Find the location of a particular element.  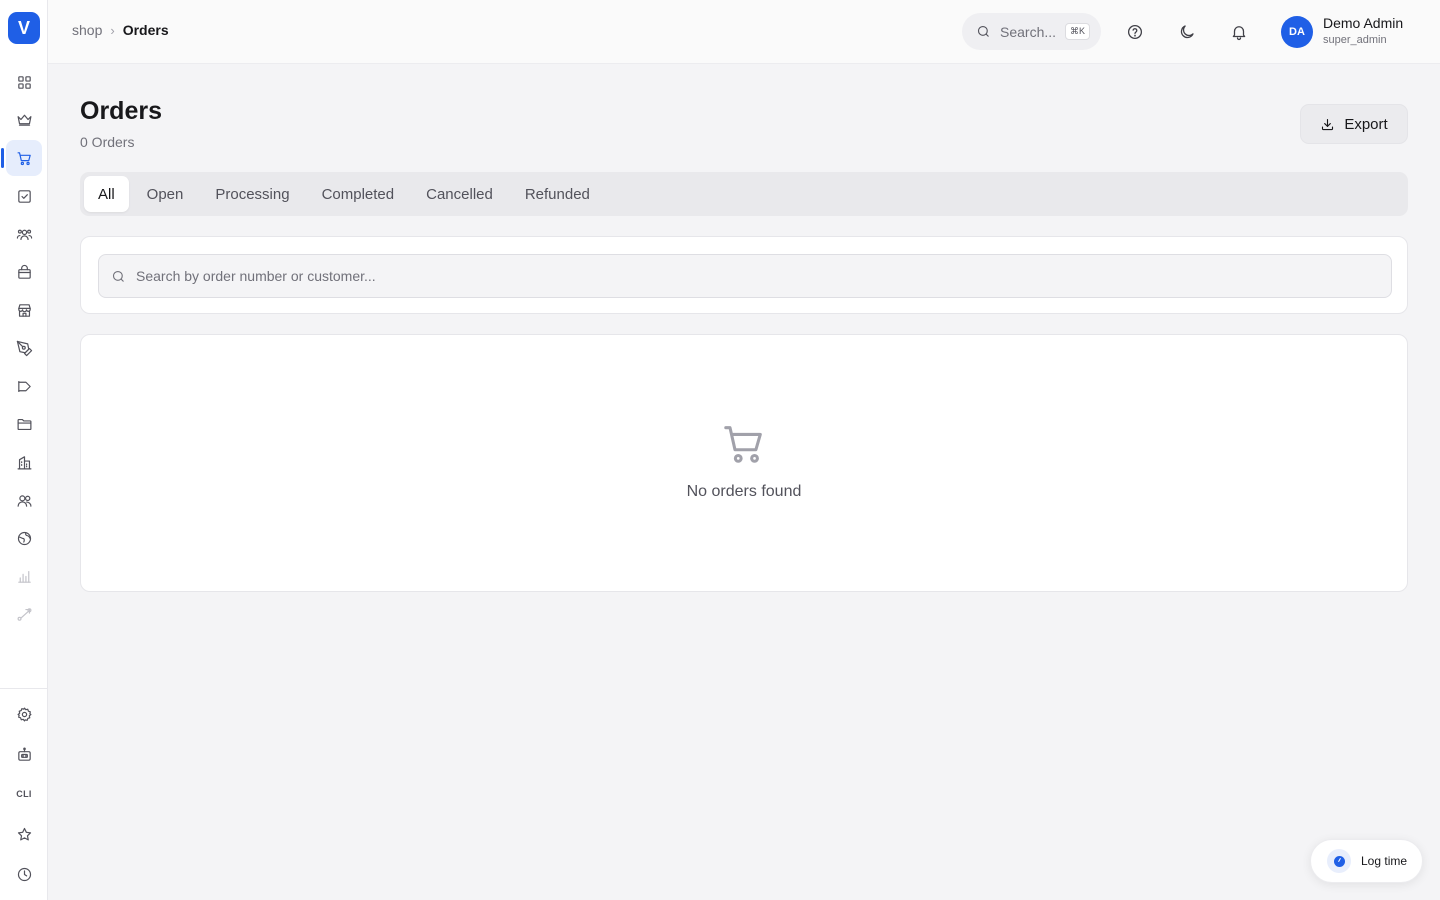

building-icon is located at coordinates (24, 462).